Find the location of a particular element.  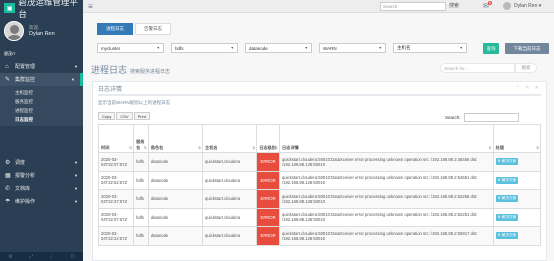

sidebar-item-maintenance: ☂ 维护操作 ▼ is located at coordinates (41, 201).